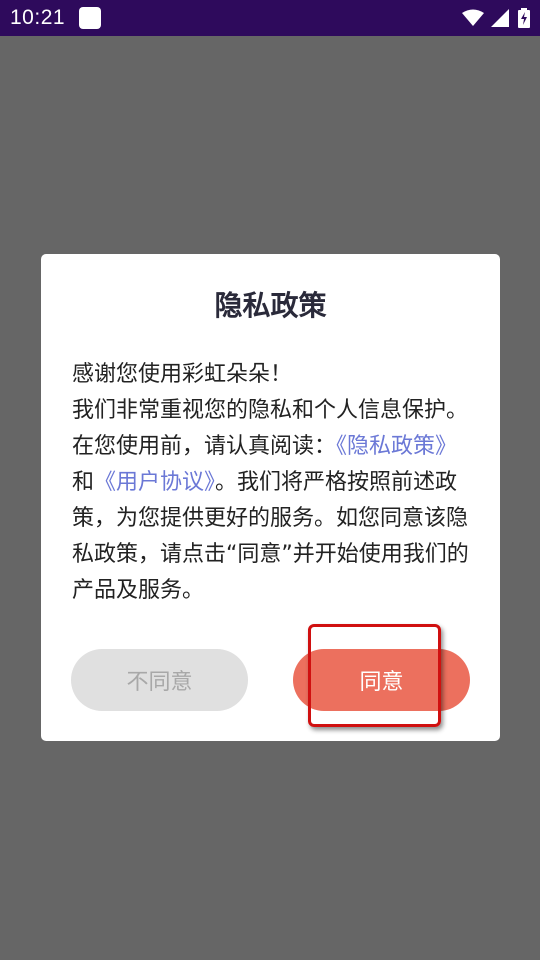 The width and height of the screenshot is (540, 960). I want to click on battery-charging-icon, so click(524, 18).